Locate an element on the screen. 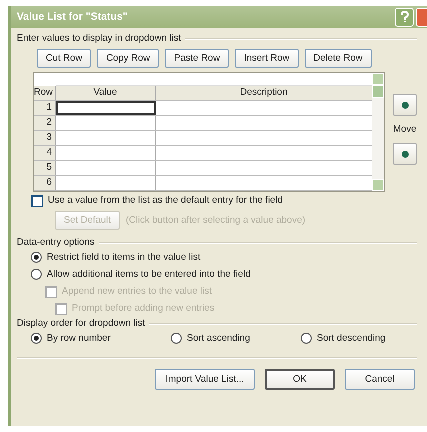 This screenshot has height=432, width=427. row-number: 3 is located at coordinates (45, 138).